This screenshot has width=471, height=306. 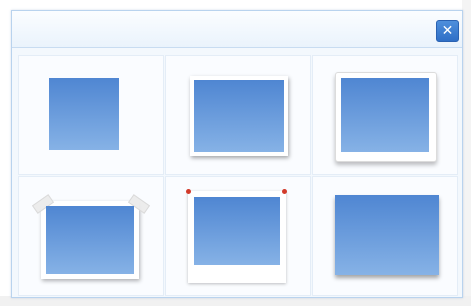 What do you see at coordinates (466, 153) in the screenshot?
I see `background-edge` at bounding box center [466, 153].